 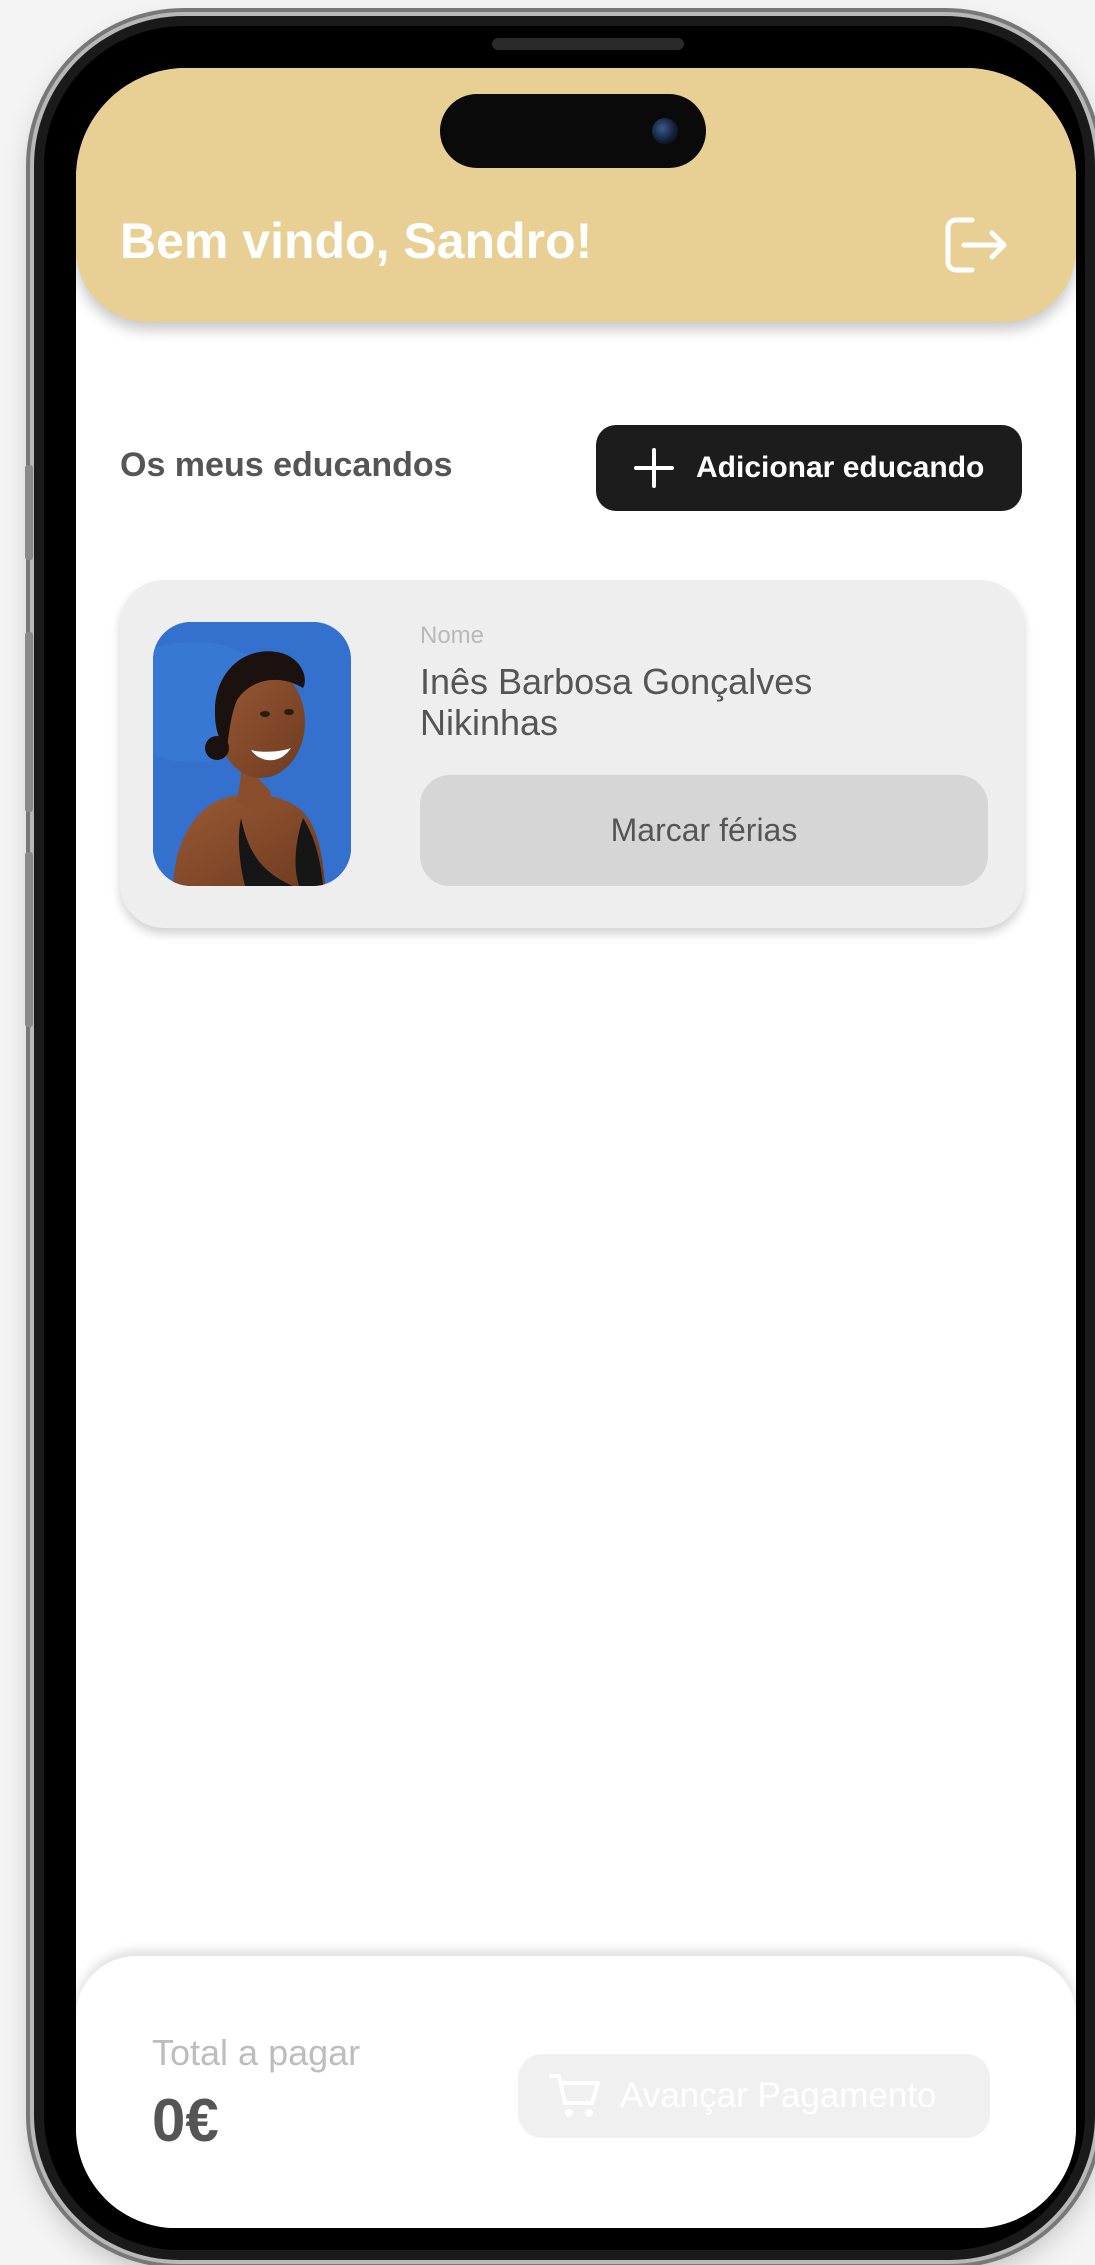 What do you see at coordinates (616, 702) in the screenshot?
I see `student-name: Inês Barbosa Gonçalves Nikinhas` at bounding box center [616, 702].